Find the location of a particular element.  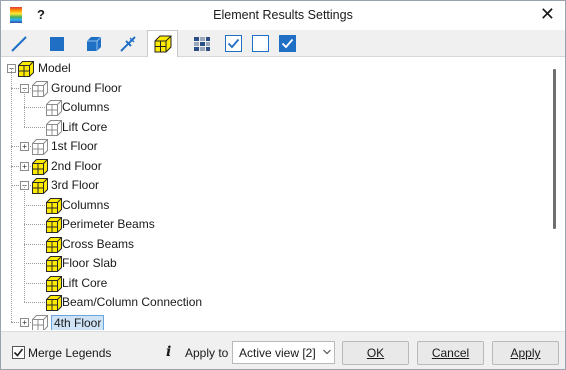

checkmark-icon is located at coordinates (18, 352).